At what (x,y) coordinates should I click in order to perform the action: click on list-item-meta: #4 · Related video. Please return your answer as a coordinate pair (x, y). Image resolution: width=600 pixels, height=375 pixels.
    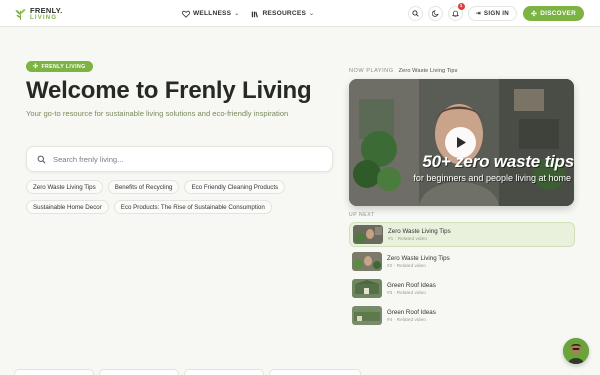
    Looking at the image, I should click on (406, 320).